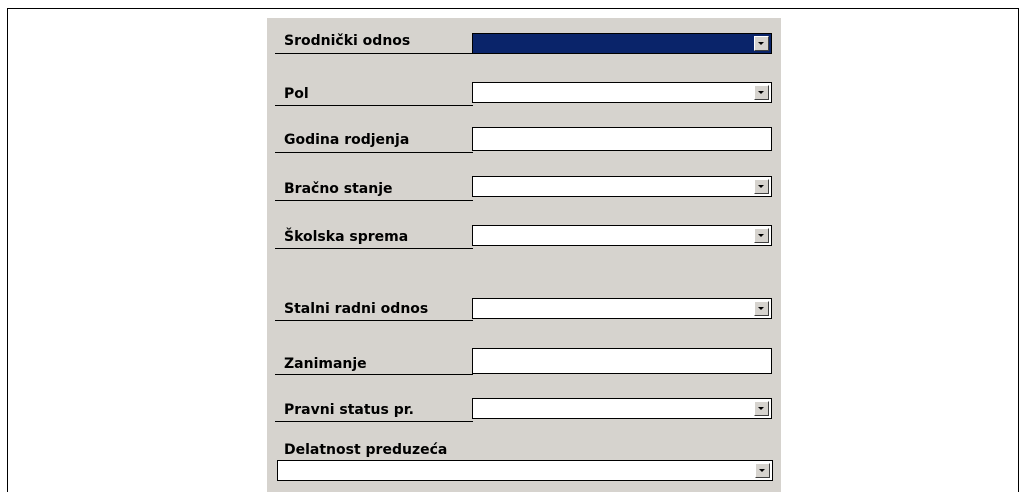 This screenshot has width=1028, height=492. I want to click on bracno-stanje-dropdown, so click(622, 186).